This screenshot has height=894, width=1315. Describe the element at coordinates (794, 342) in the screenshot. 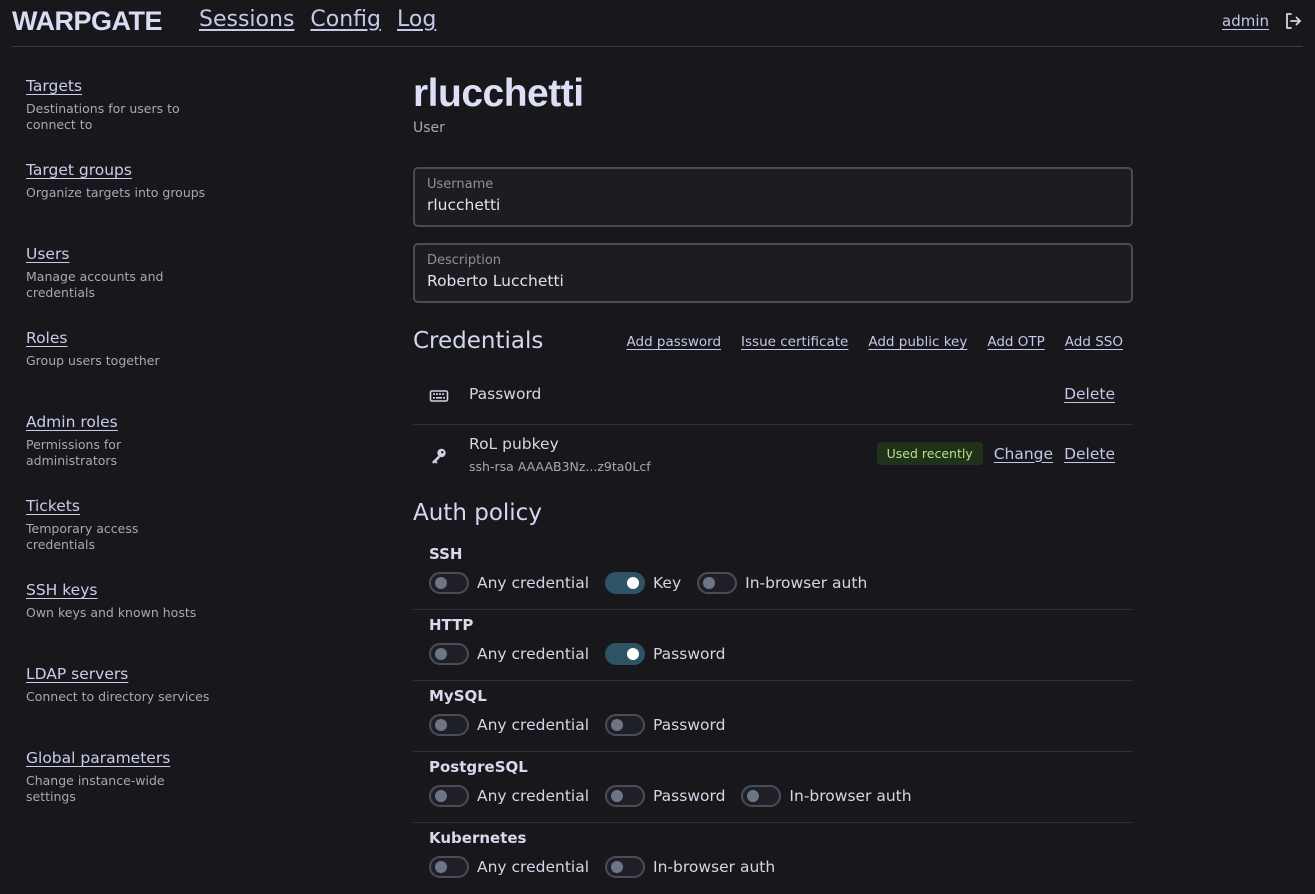

I see `issue-certificate-link: Issue certificate` at that location.